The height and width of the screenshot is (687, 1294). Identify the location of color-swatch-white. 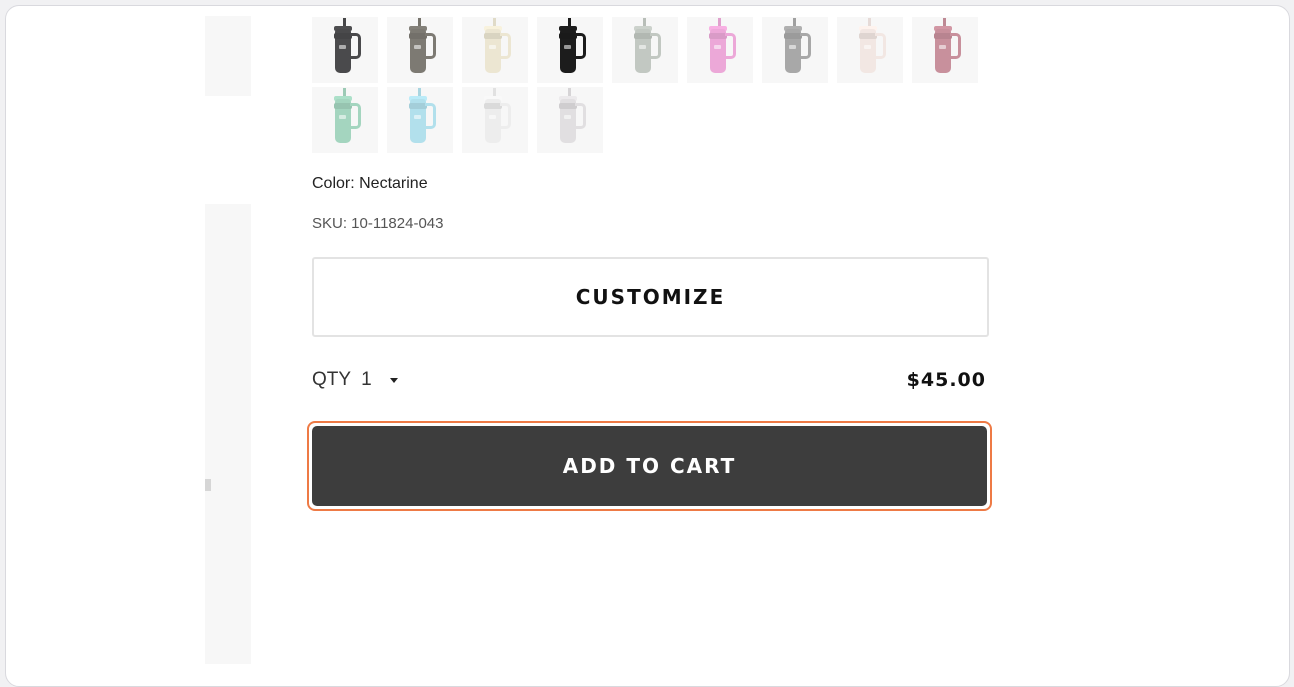
(495, 120).